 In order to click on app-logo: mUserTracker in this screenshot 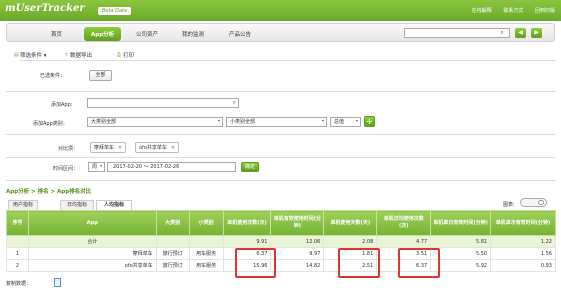, I will do `click(45, 8)`.